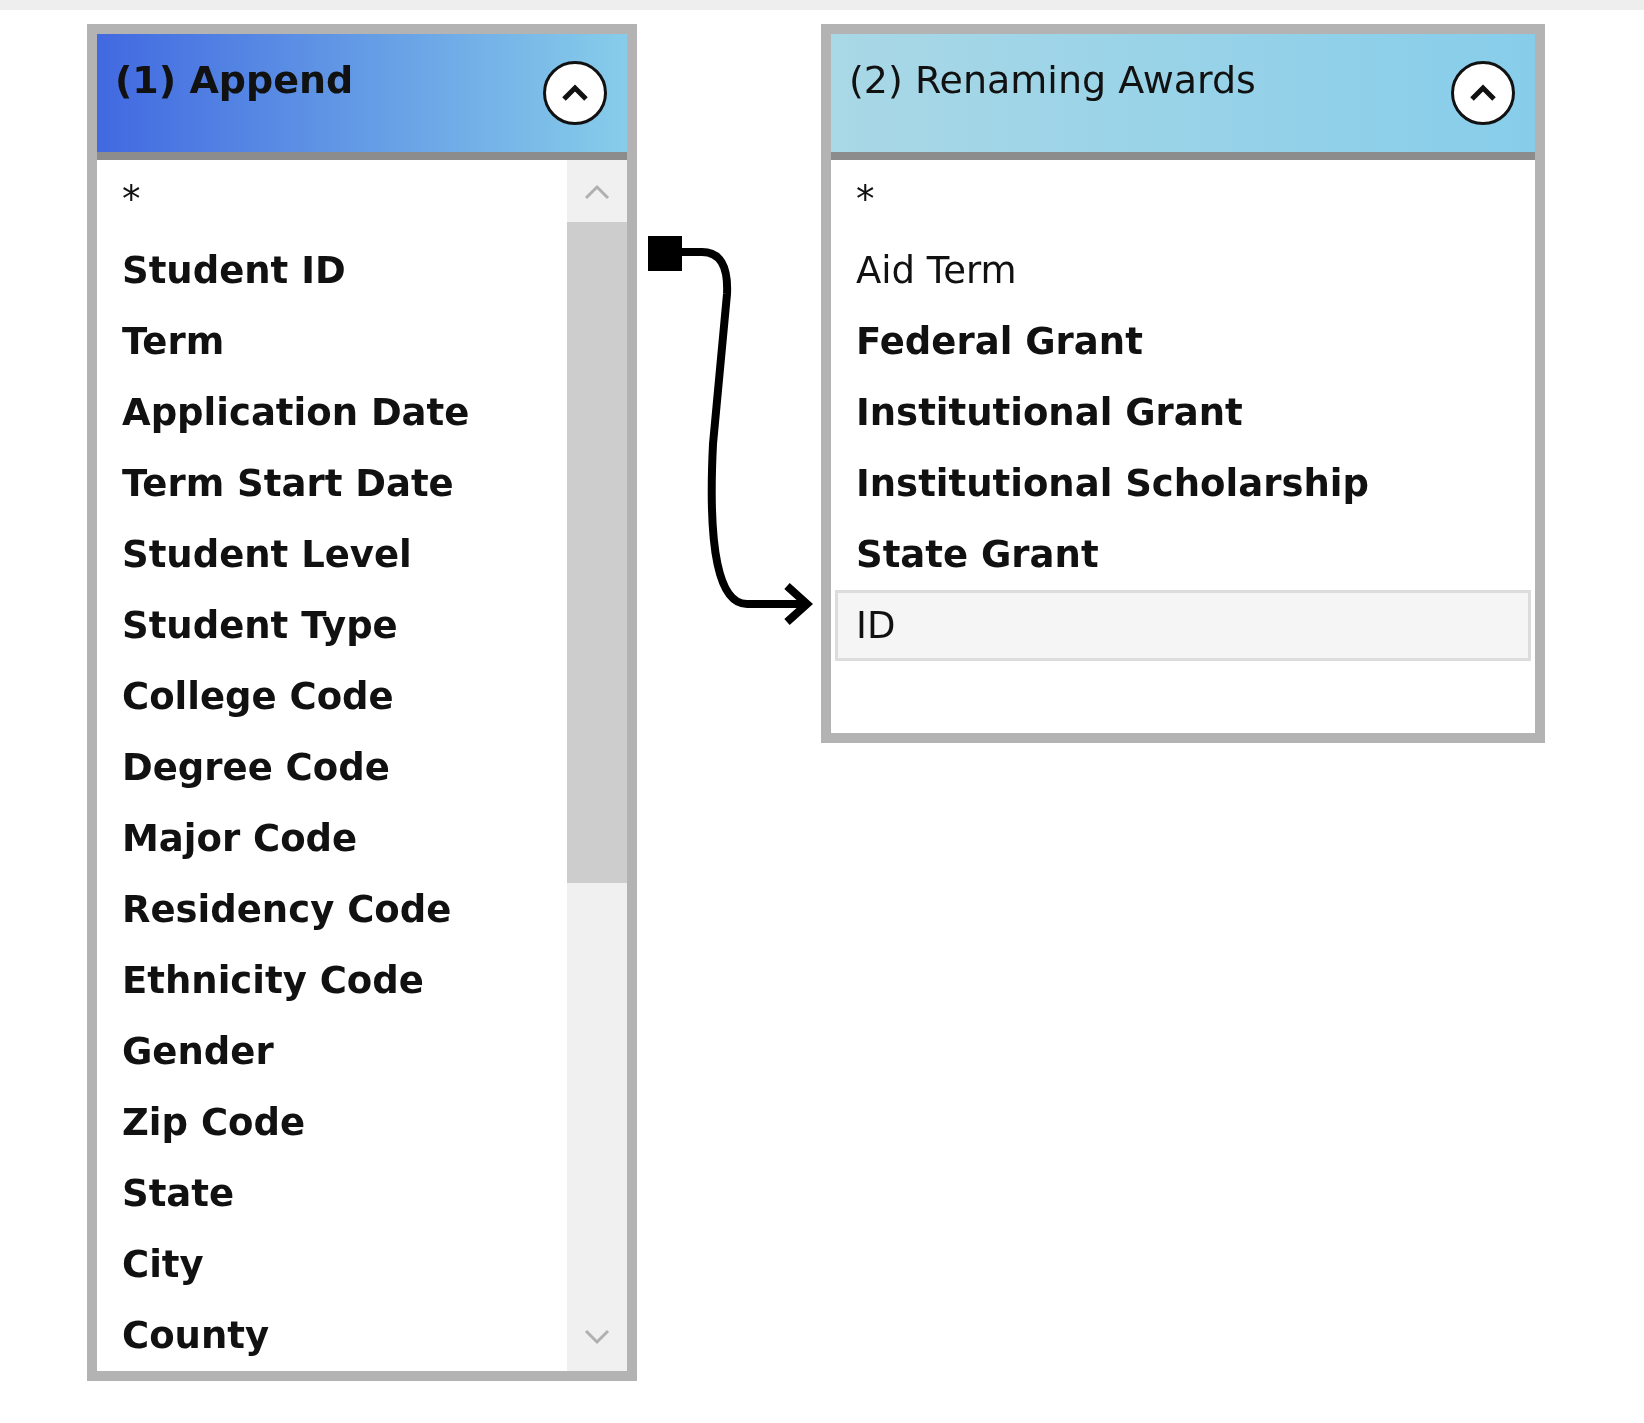  What do you see at coordinates (1052, 80) in the screenshot?
I see `table-title: (2) Renaming Awards` at bounding box center [1052, 80].